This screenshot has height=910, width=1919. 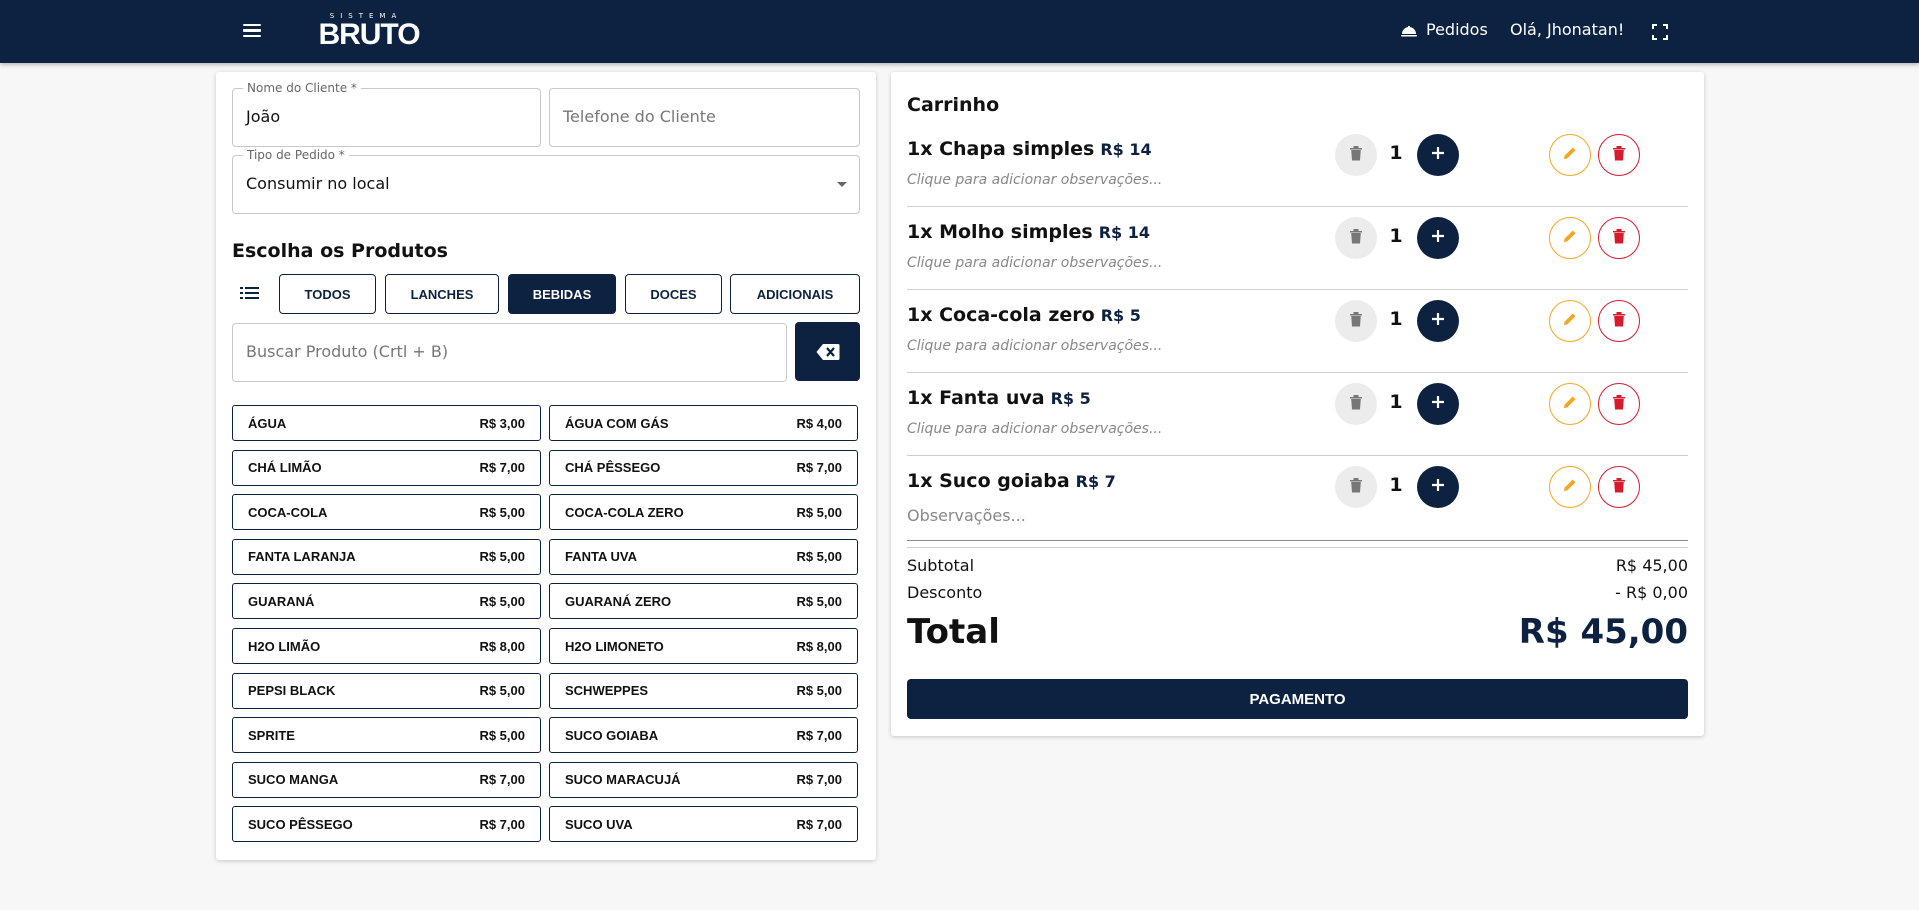 I want to click on product-item: SUCO PÊSSEGO R$ 7,00, so click(x=386, y=824).